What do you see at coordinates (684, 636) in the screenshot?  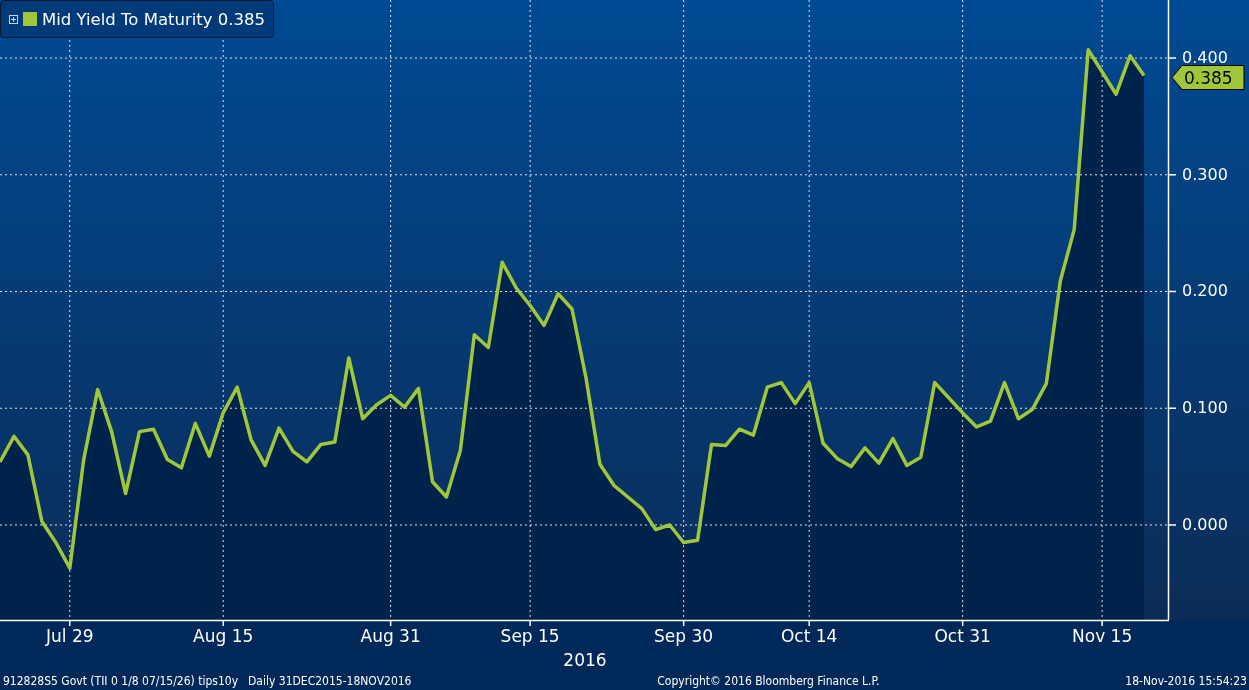 I see `axis-label: Sep 30` at bounding box center [684, 636].